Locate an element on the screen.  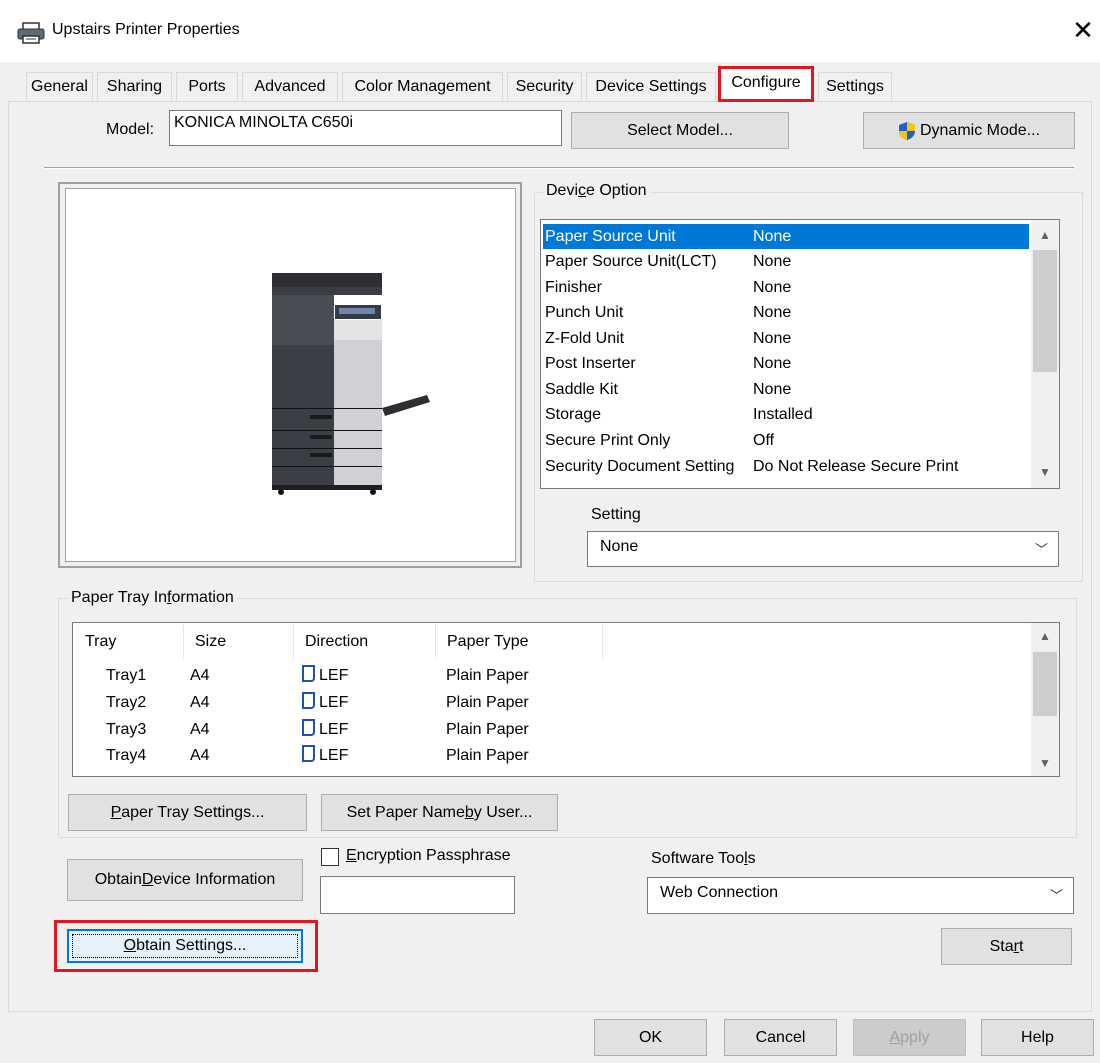
device-option-scrollbar: ▲ ▼ is located at coordinates (1045, 354).